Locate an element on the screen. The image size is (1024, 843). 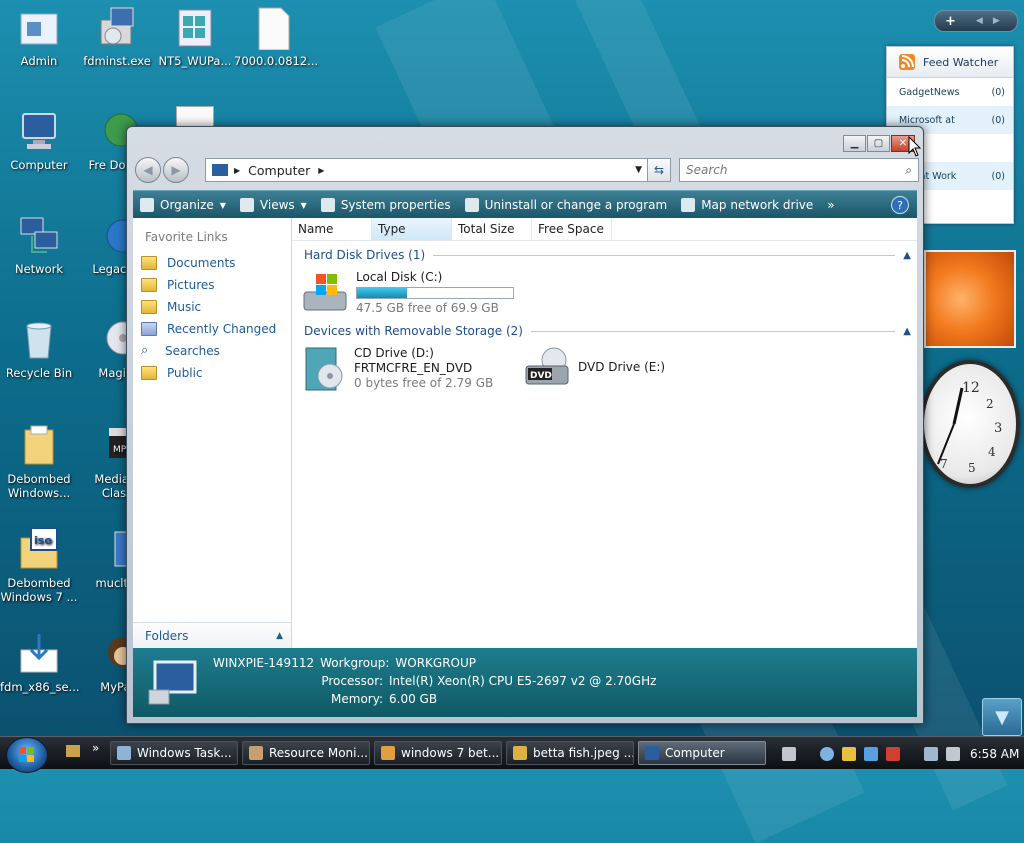
clock-time: 6:58 AM is located at coordinates (994, 754).